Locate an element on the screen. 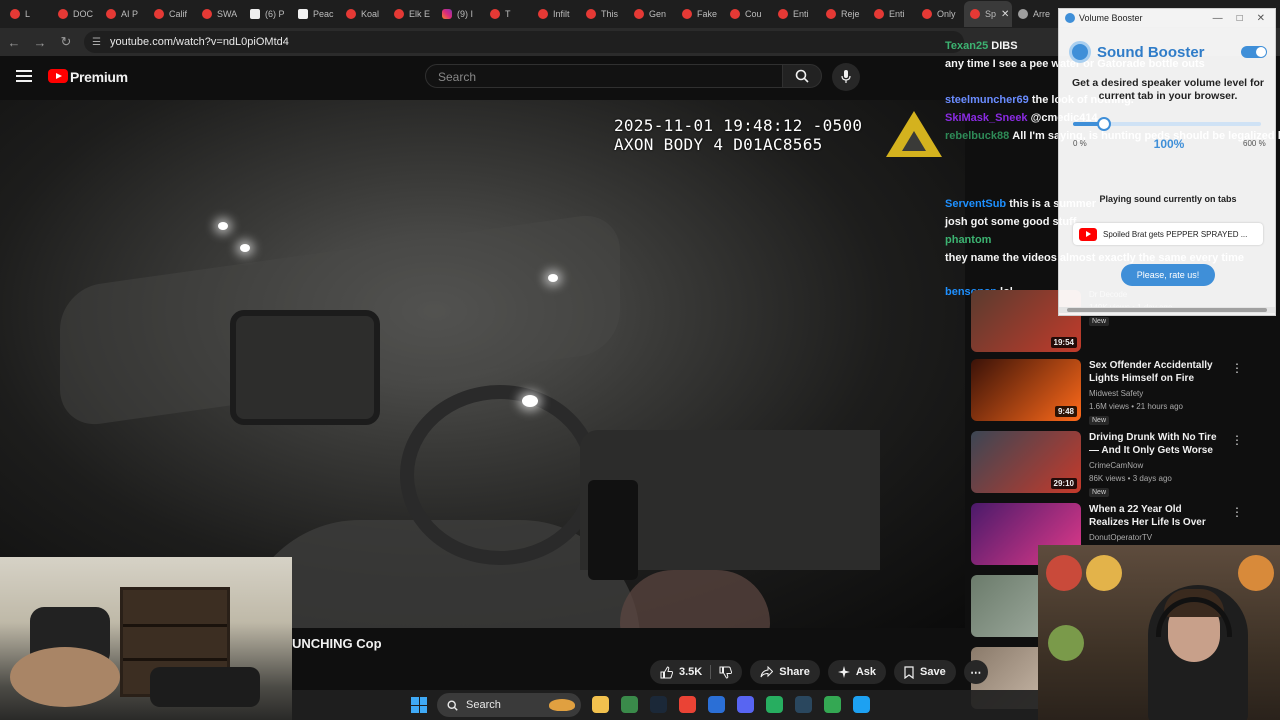 The width and height of the screenshot is (1280, 720). minimize-icon: — is located at coordinates (1218, 18).